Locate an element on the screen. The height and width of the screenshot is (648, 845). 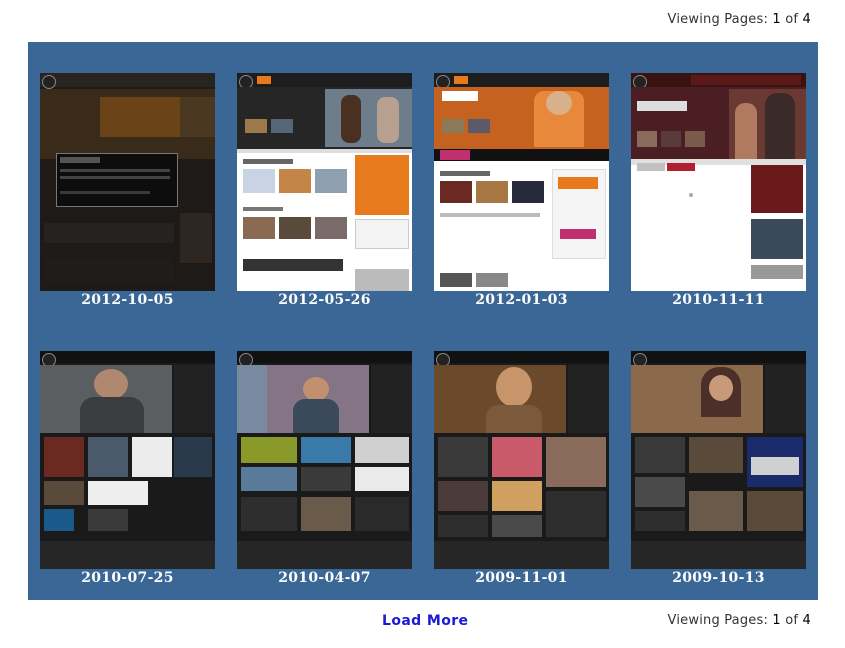
snapshot-date: 2009-11-01 is located at coordinates (521, 578).